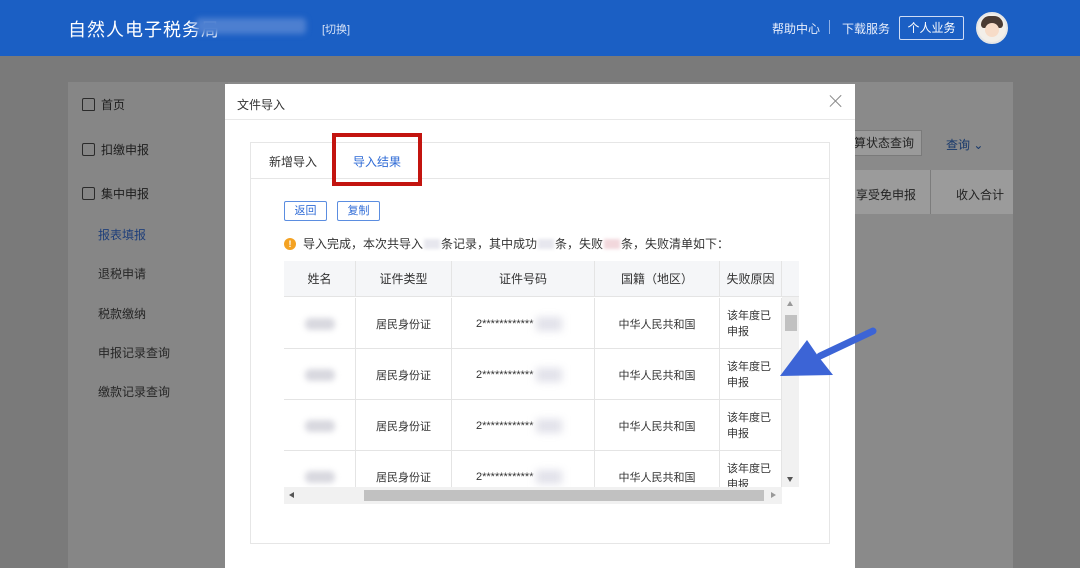 The height and width of the screenshot is (568, 1080). I want to click on sidebar-item-home: 首页, so click(103, 104).